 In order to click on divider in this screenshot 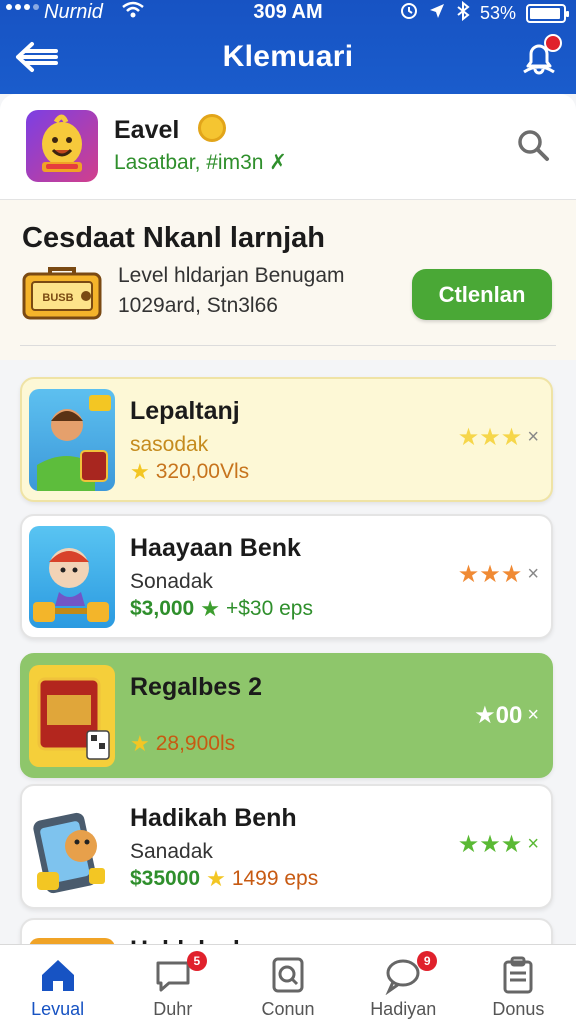, I will do `click(288, 345)`.